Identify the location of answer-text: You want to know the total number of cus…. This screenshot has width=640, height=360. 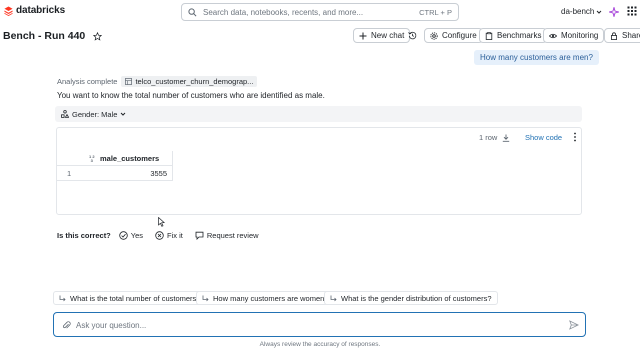
(191, 95).